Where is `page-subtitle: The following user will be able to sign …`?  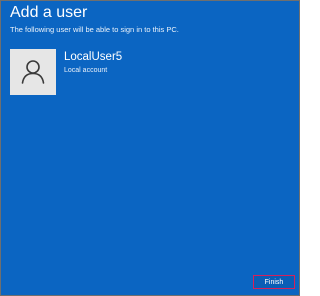 page-subtitle: The following user will be able to sign … is located at coordinates (94, 29).